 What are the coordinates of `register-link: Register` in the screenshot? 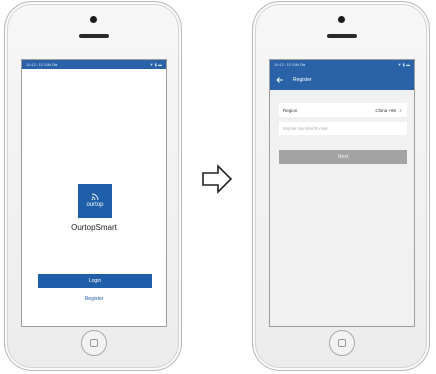 It's located at (94, 299).